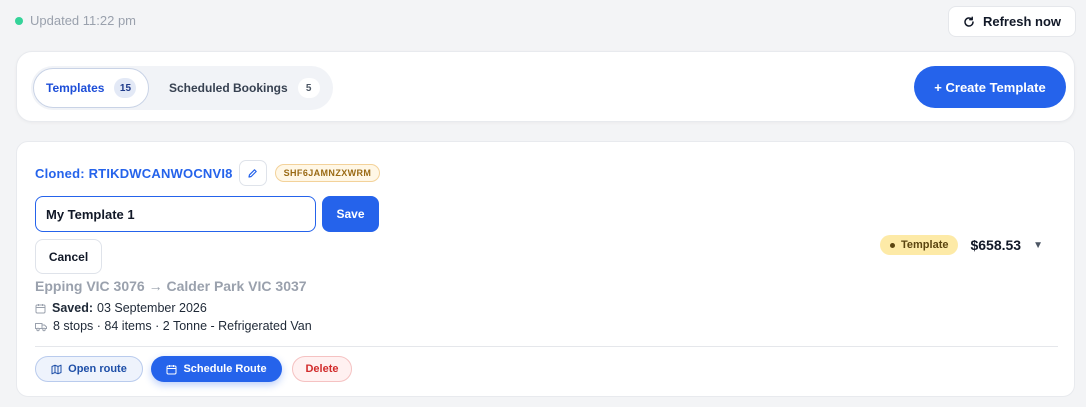 The height and width of the screenshot is (407, 1086). I want to click on template-price: $658.53, so click(996, 245).